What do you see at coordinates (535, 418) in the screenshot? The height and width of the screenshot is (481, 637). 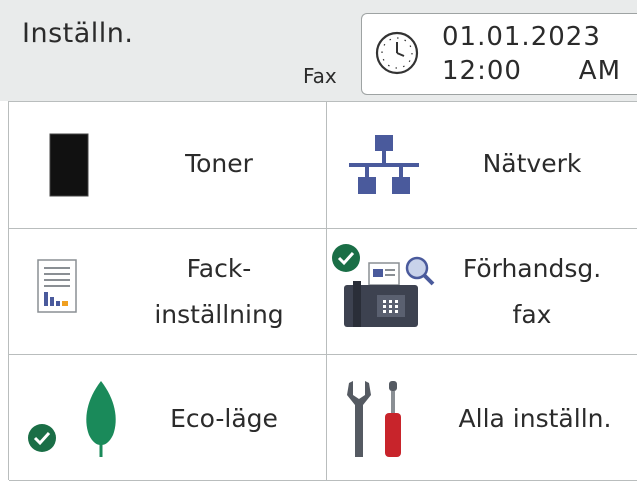 I see `all-settings-label: Alla inställn.` at bounding box center [535, 418].